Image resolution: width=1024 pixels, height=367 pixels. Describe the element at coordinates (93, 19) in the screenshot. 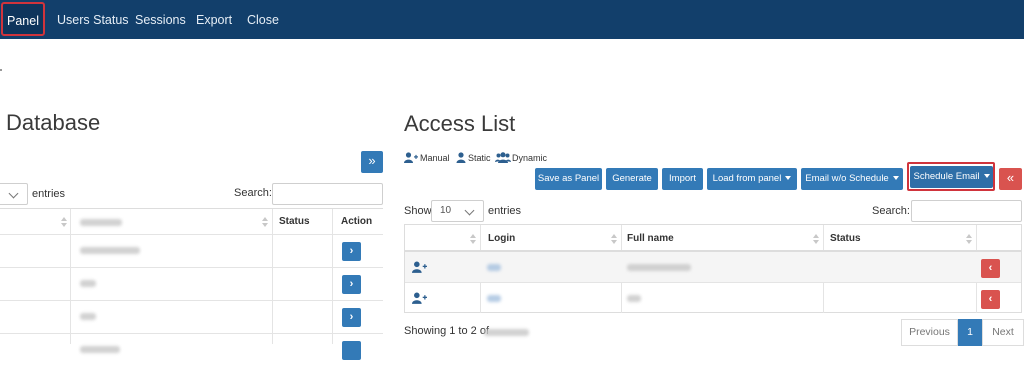

I see `nav-users-status: Users Status` at that location.